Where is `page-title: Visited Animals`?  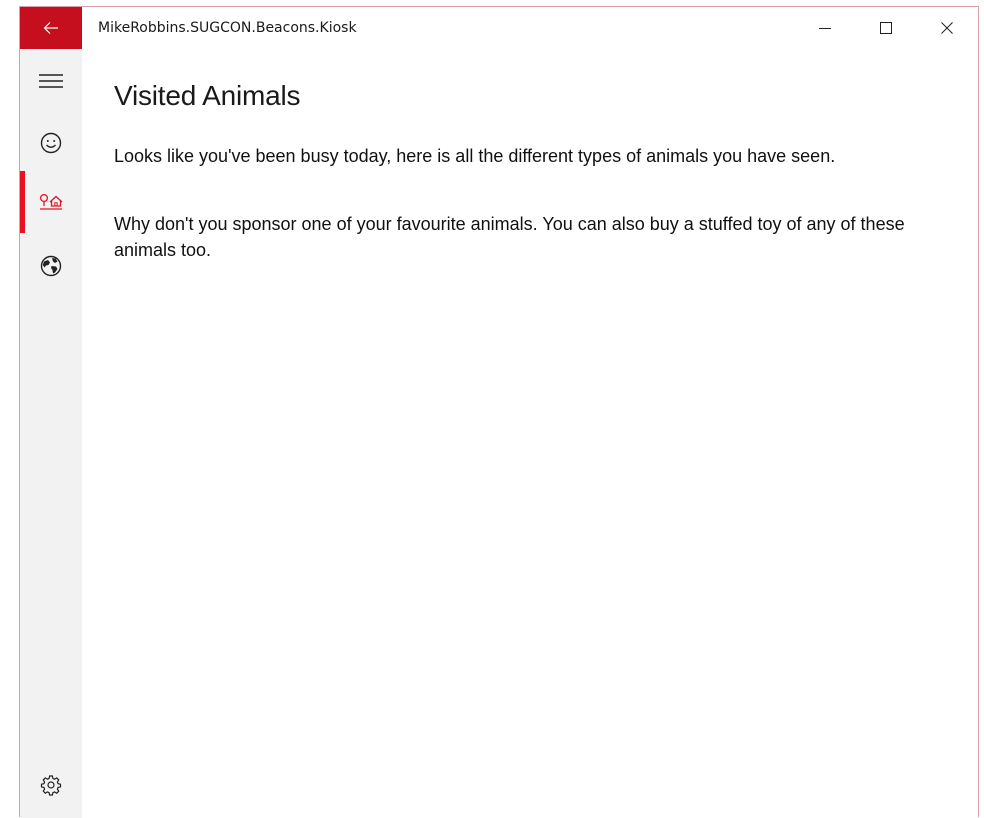 page-title: Visited Animals is located at coordinates (207, 95).